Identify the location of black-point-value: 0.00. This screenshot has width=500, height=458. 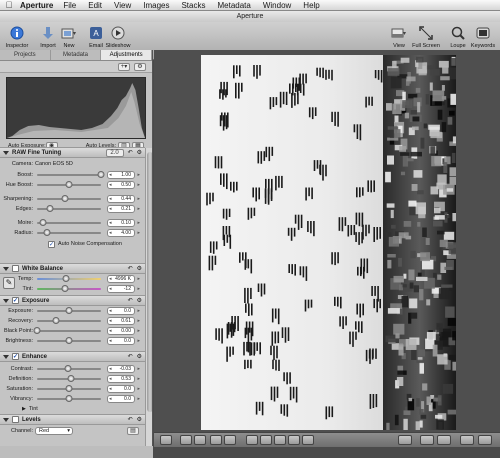
(123, 331).